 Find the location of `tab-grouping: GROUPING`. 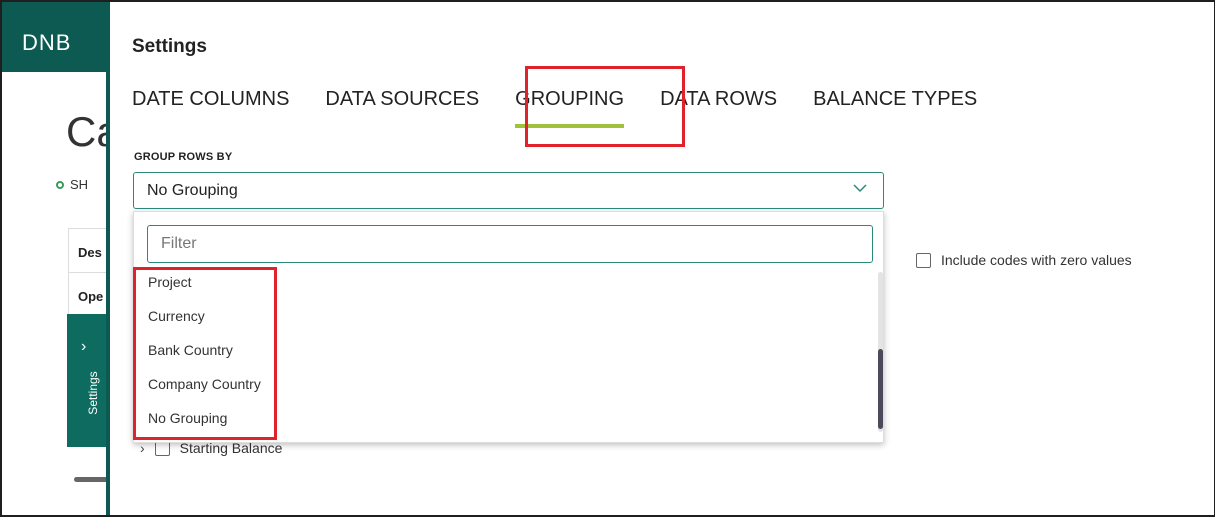

tab-grouping: GROUPING is located at coordinates (569, 108).